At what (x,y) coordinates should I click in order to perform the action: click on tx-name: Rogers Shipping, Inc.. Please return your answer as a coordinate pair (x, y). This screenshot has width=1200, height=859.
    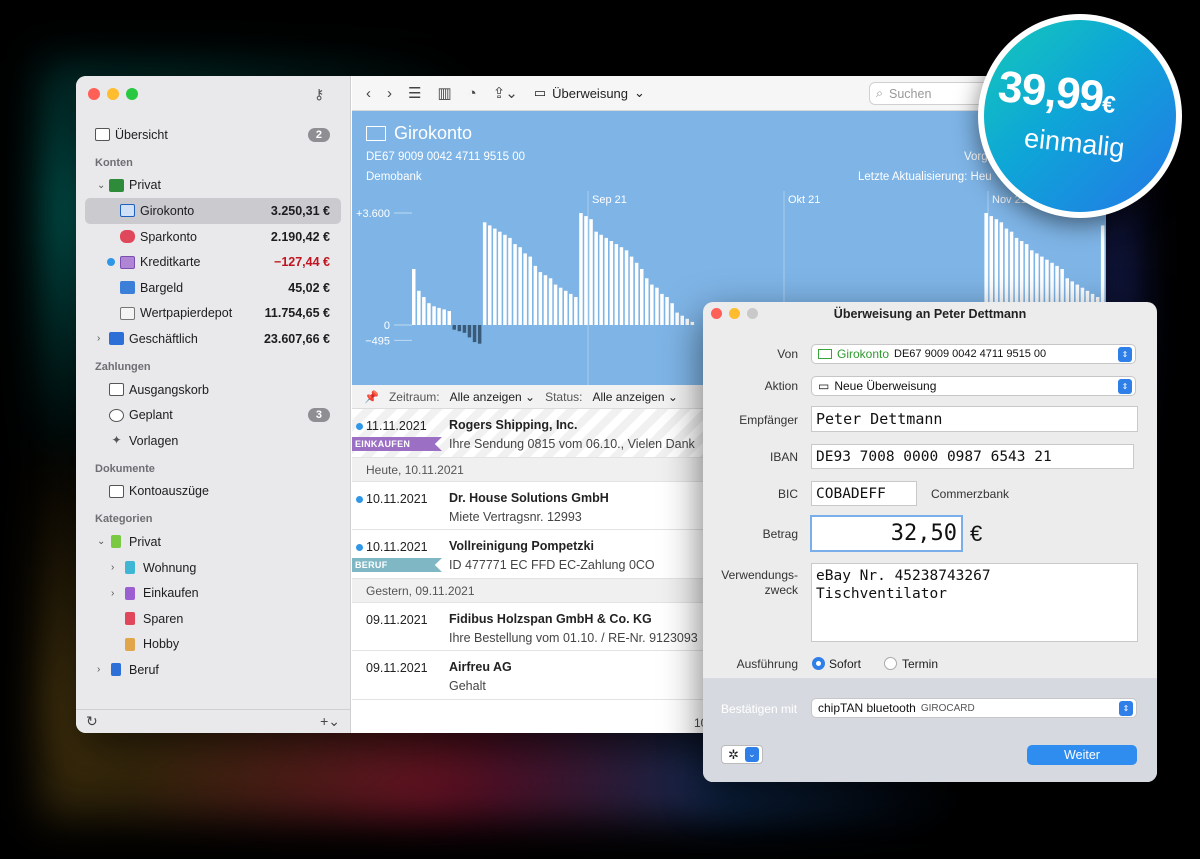
    Looking at the image, I should click on (513, 425).